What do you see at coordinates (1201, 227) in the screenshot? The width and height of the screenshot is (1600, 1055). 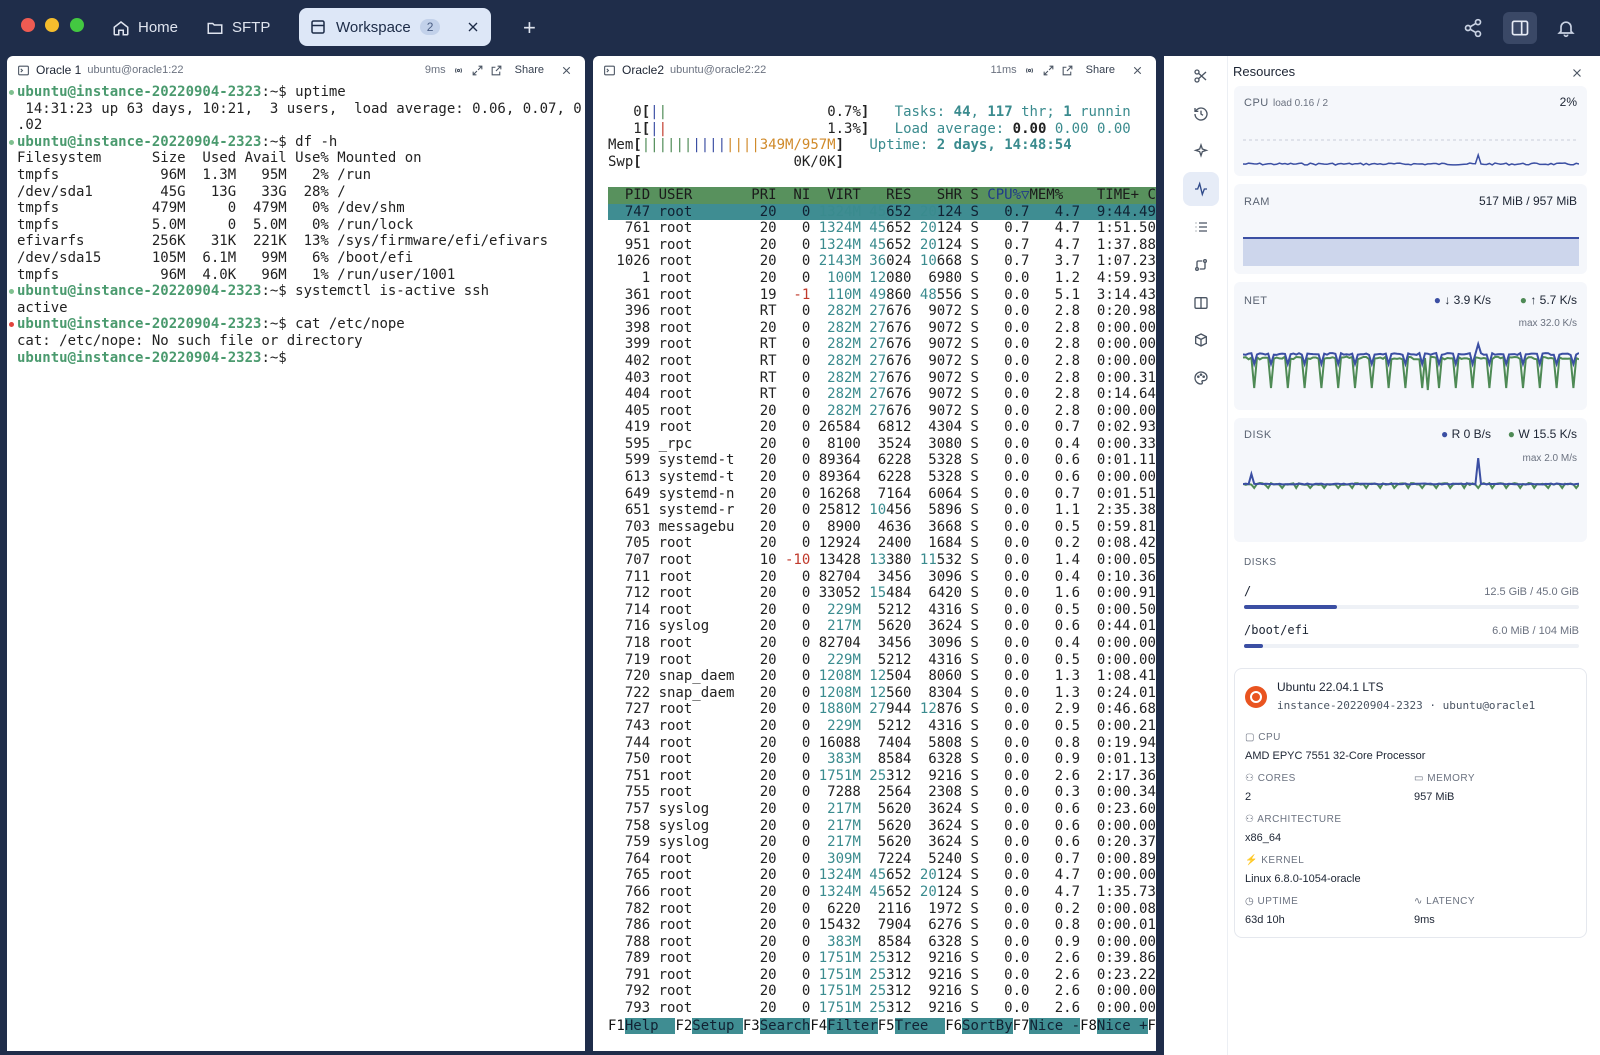 I see `list-icon` at bounding box center [1201, 227].